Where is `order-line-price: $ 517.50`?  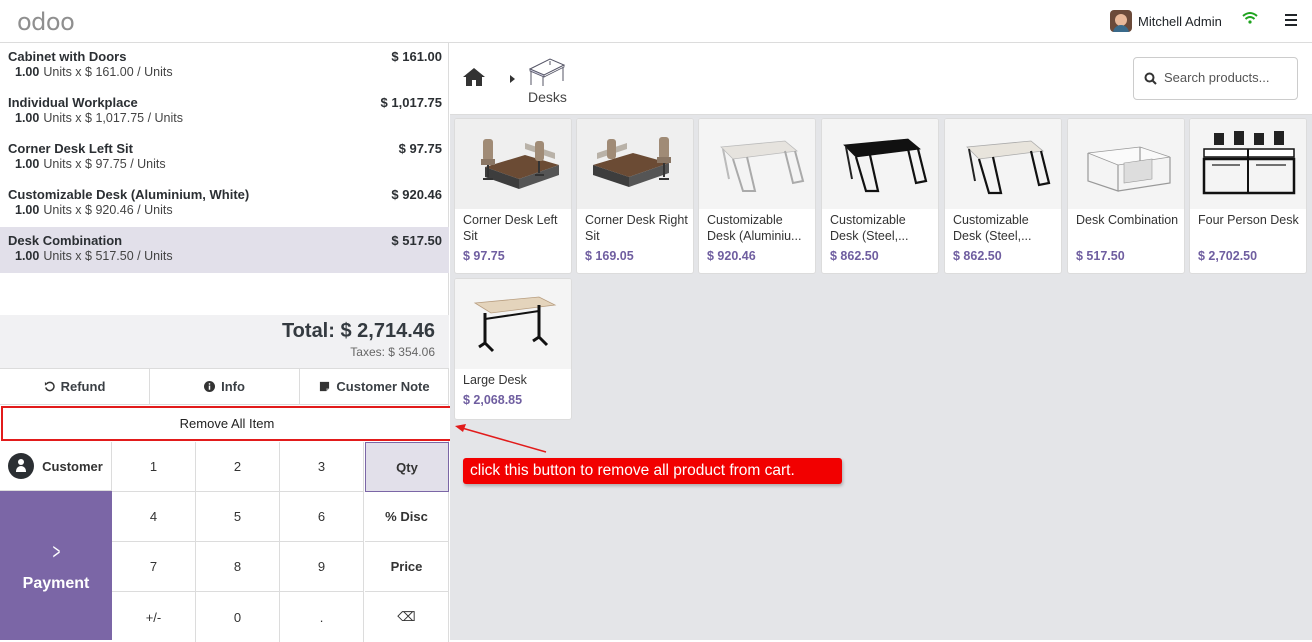
order-line-price: $ 517.50 is located at coordinates (416, 240).